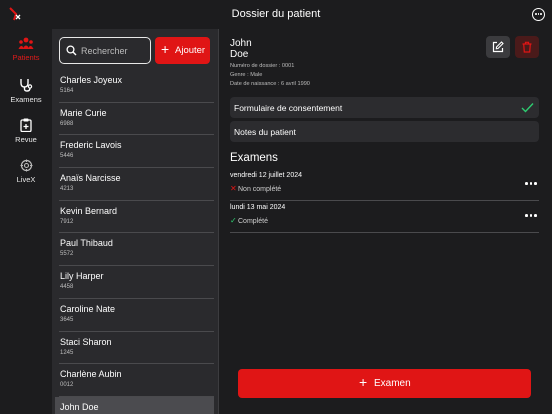 This screenshot has height=414, width=552. What do you see at coordinates (67, 254) in the screenshot?
I see `patient-number: 5572` at bounding box center [67, 254].